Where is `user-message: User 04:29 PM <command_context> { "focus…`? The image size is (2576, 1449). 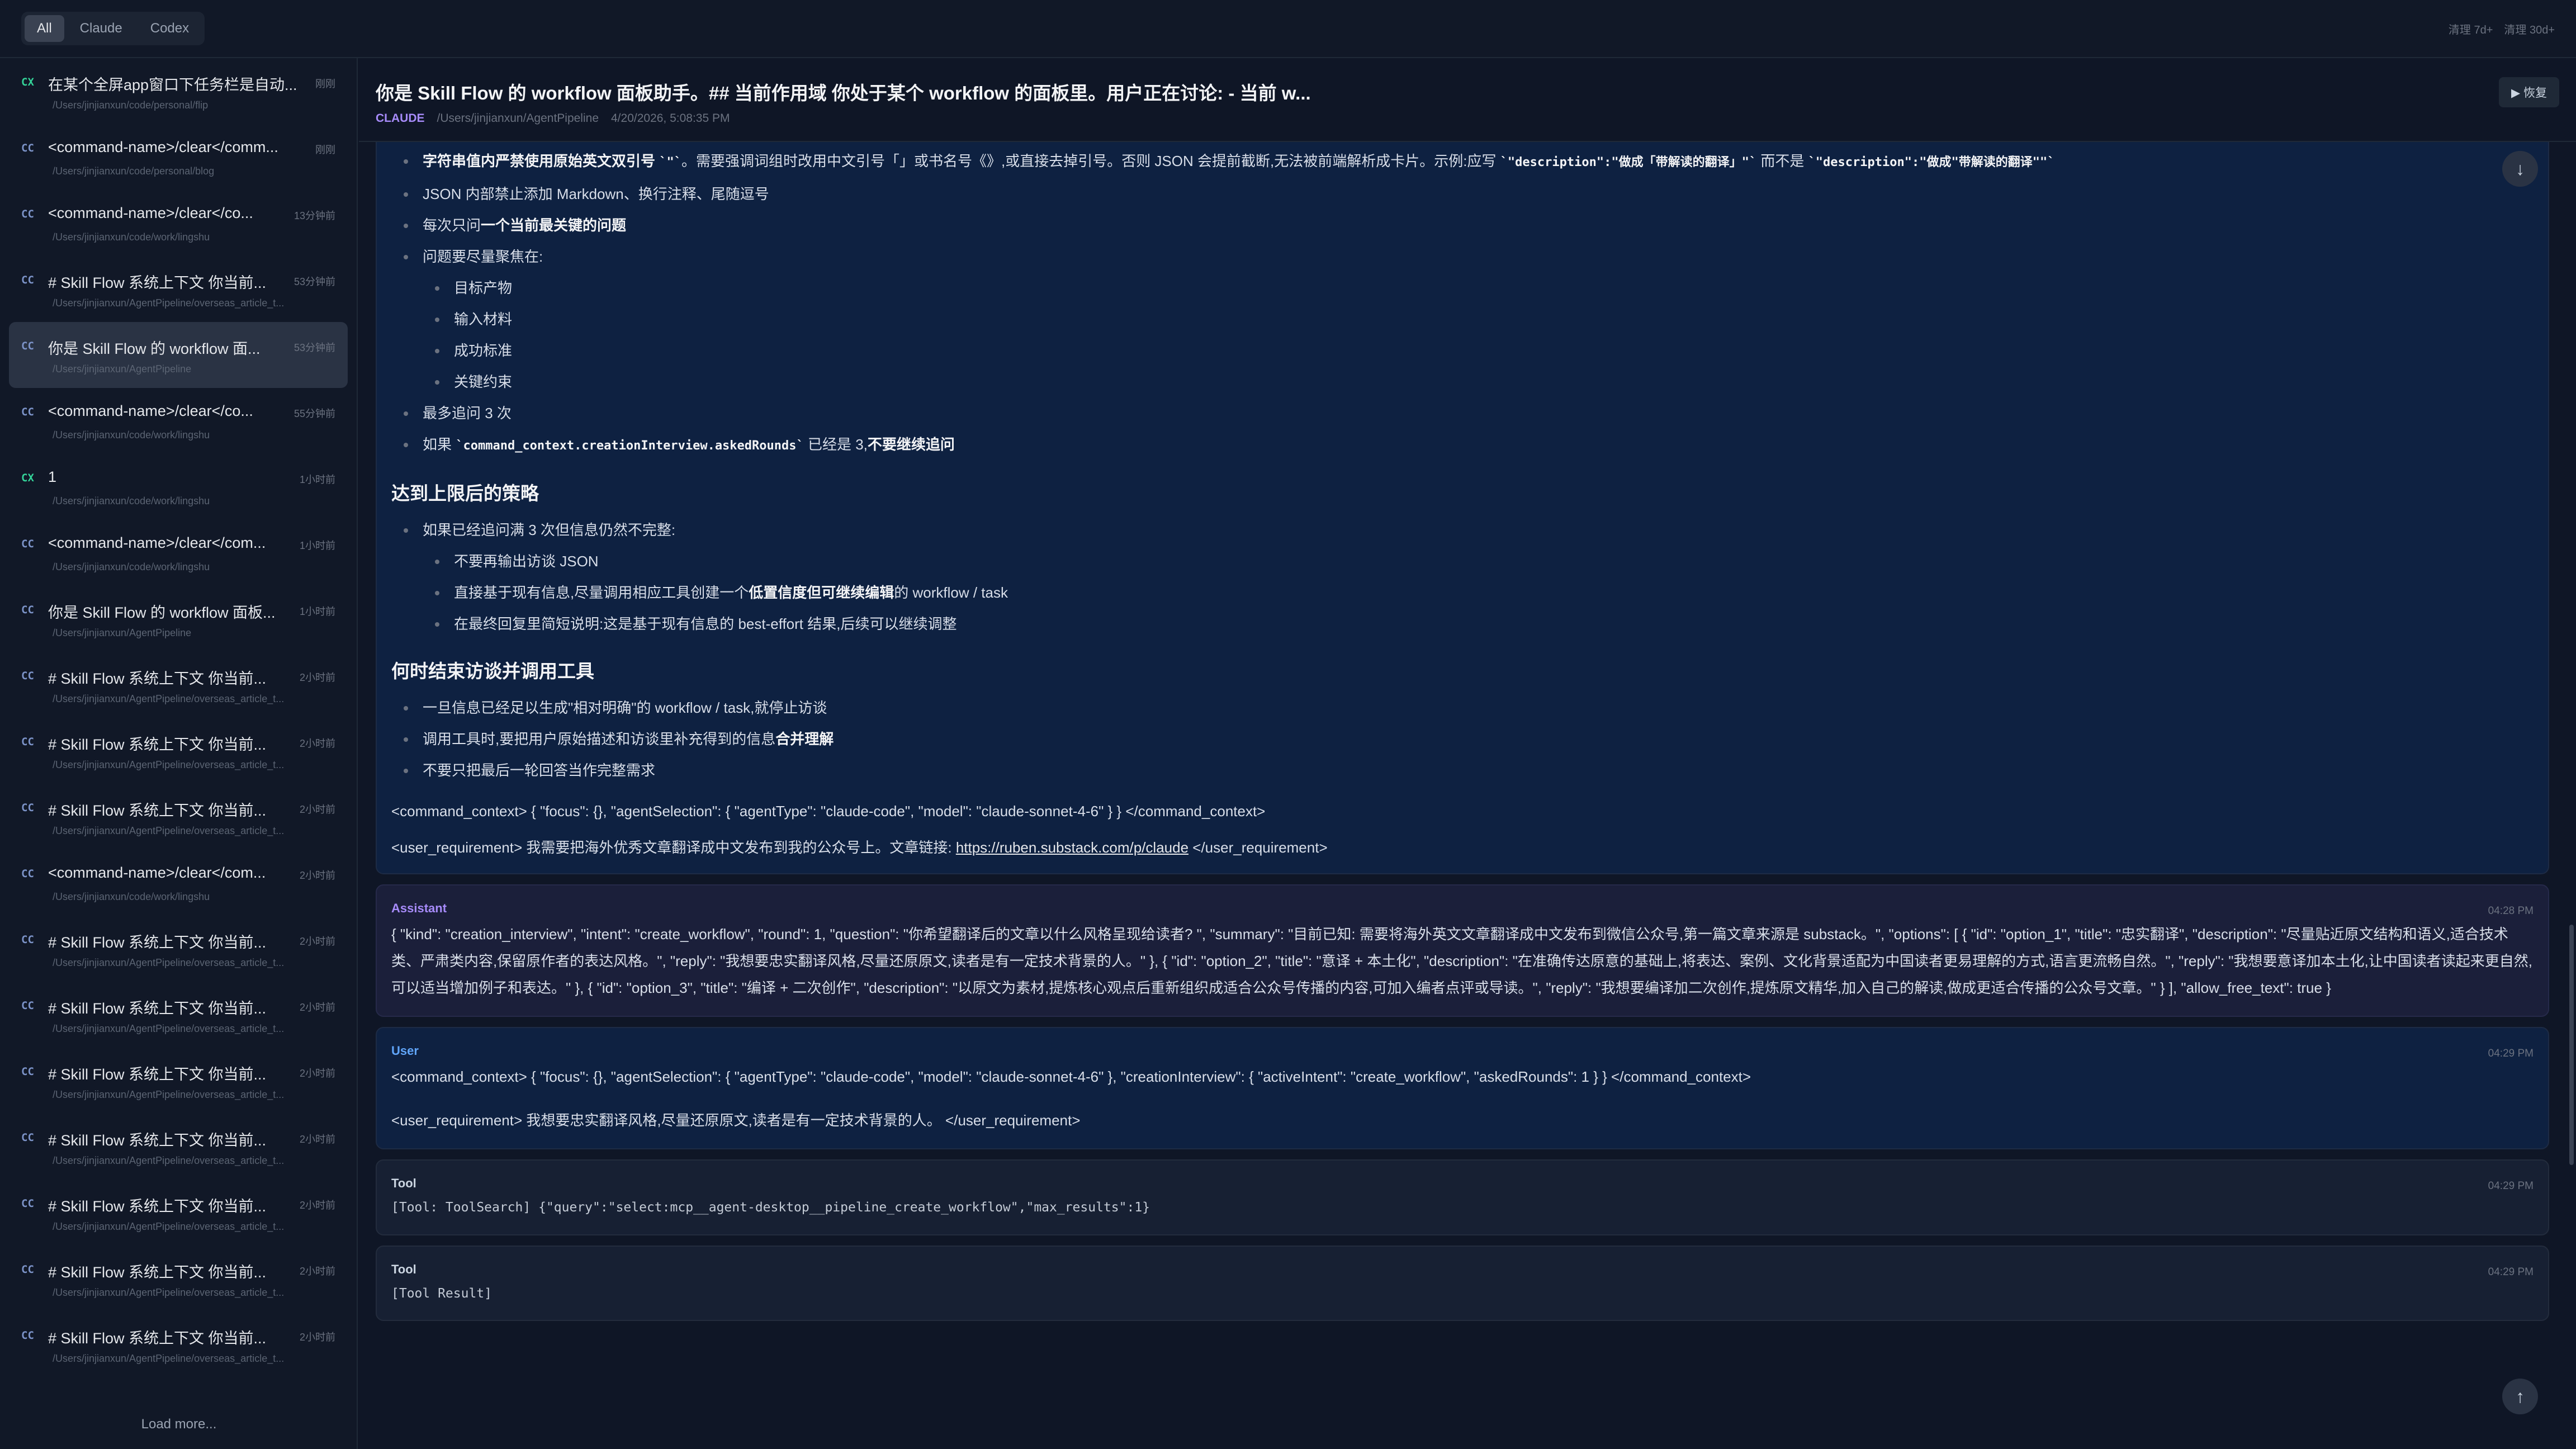
user-message: User 04:29 PM <command_context> { "focus… is located at coordinates (1462, 1088).